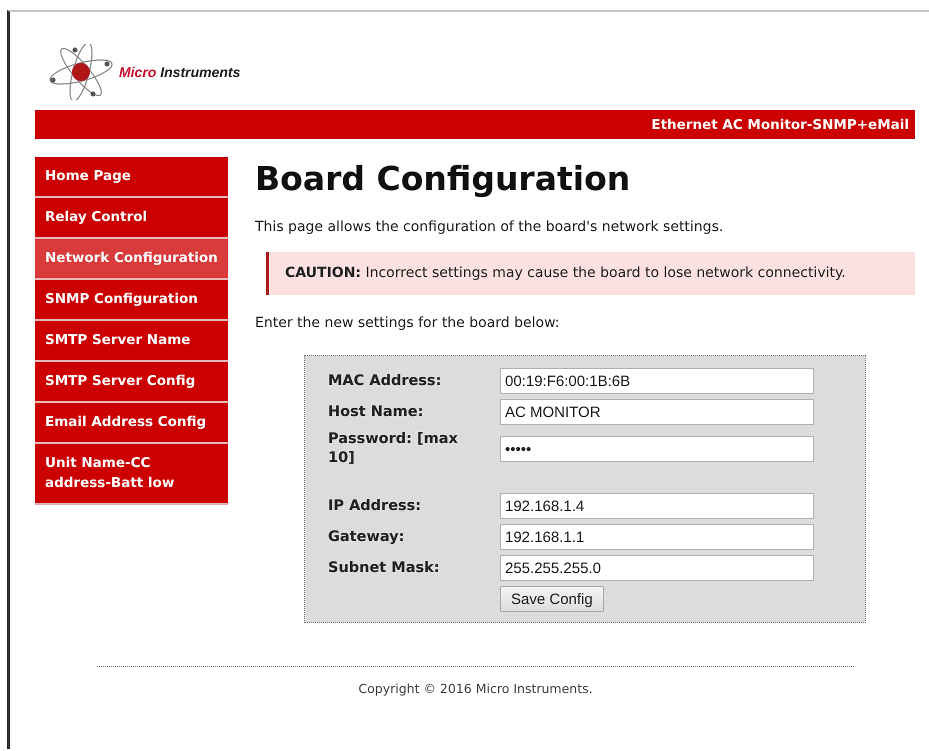 This screenshot has width=929, height=751. I want to click on input-field: 255.255.255.0, so click(657, 568).